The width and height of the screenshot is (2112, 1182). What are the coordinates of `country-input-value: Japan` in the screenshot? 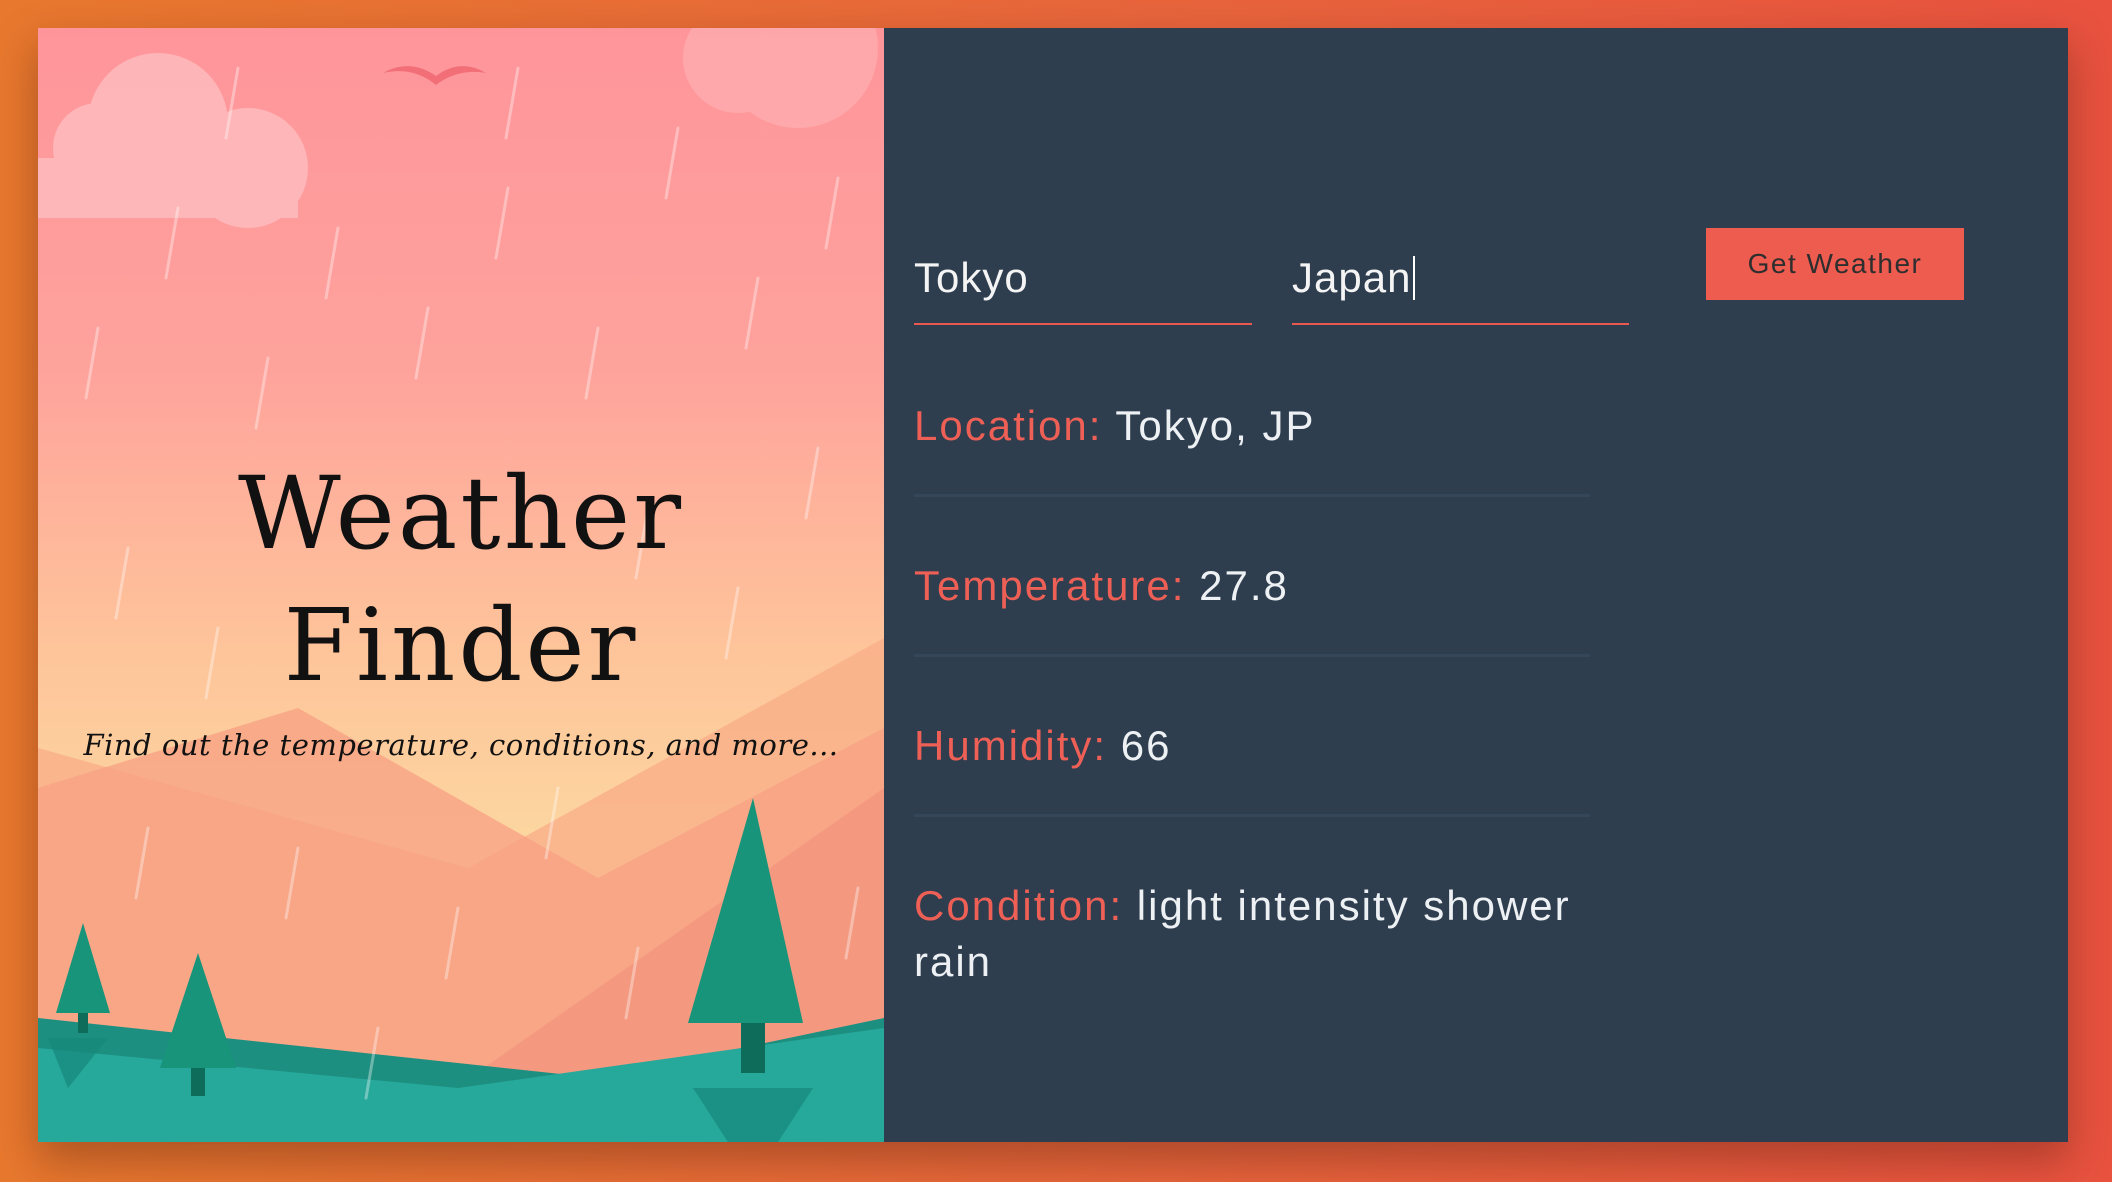 It's located at (1352, 277).